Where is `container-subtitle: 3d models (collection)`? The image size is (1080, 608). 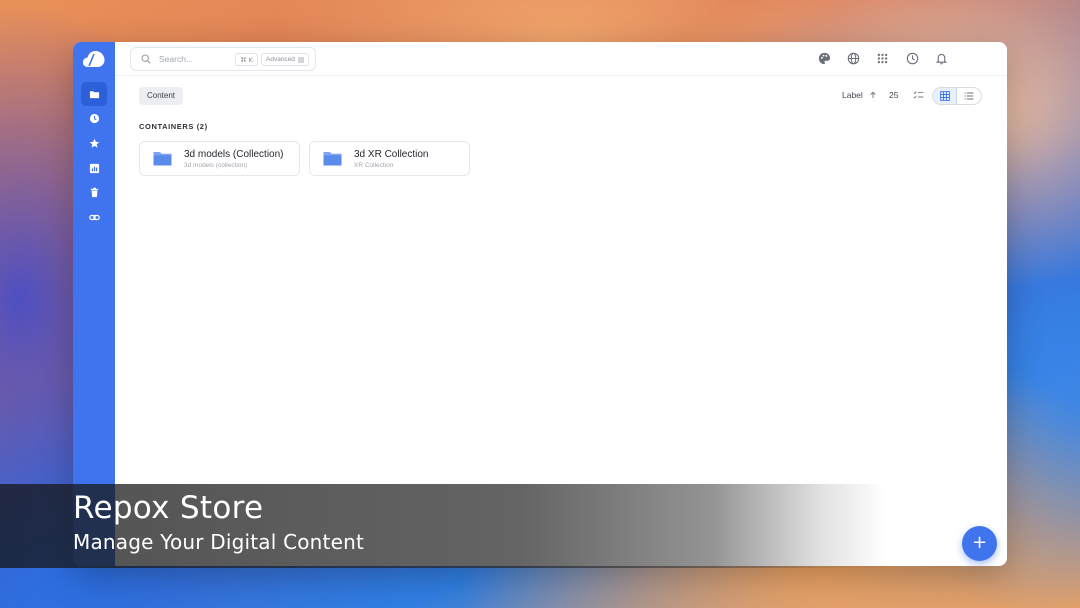 container-subtitle: 3d models (collection) is located at coordinates (216, 165).